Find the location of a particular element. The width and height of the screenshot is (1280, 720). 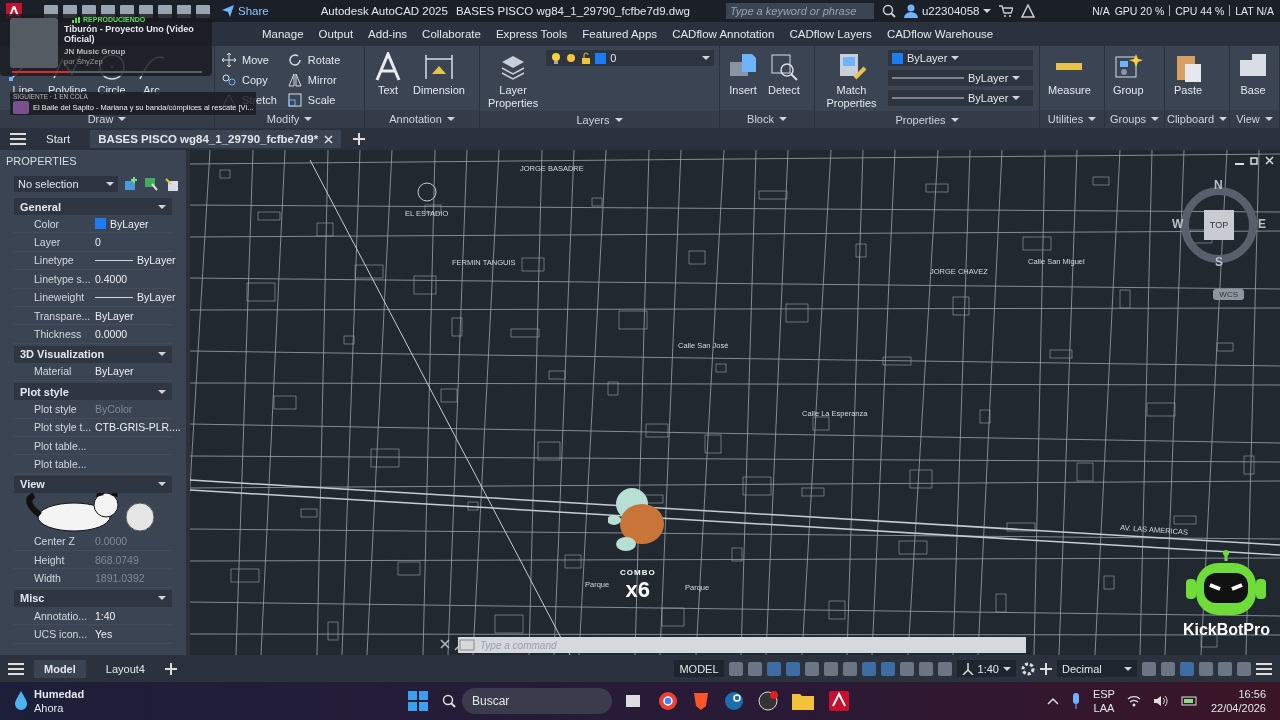

combo-label: COMBO is located at coordinates (638, 572).